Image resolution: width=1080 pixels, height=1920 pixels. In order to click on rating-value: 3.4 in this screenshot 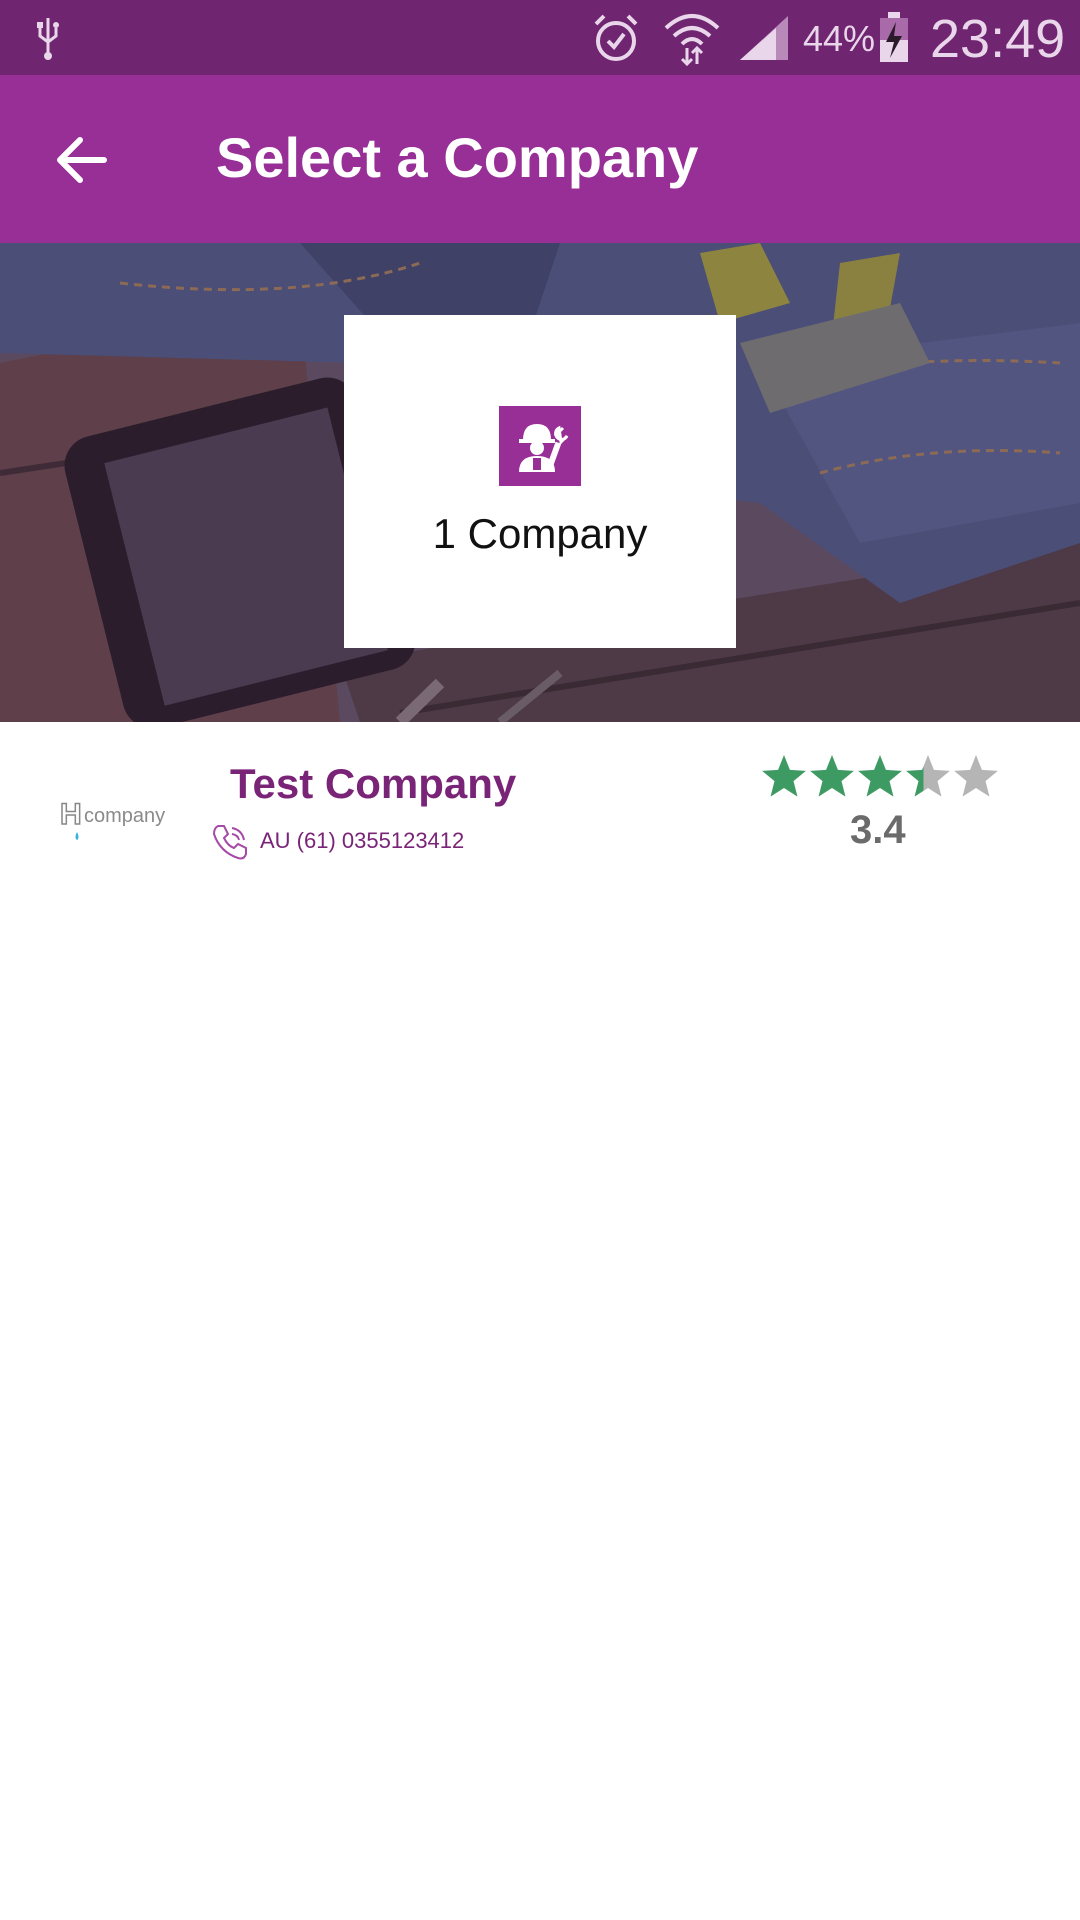, I will do `click(878, 830)`.